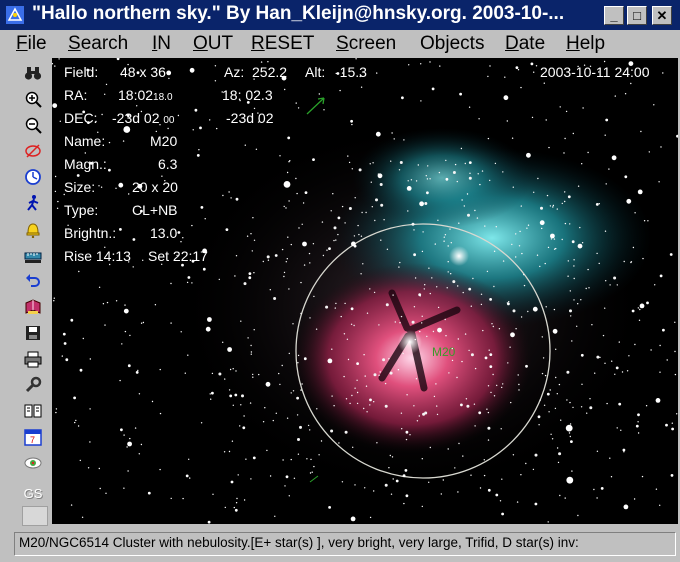  I want to click on eye-icon, so click(33, 463).